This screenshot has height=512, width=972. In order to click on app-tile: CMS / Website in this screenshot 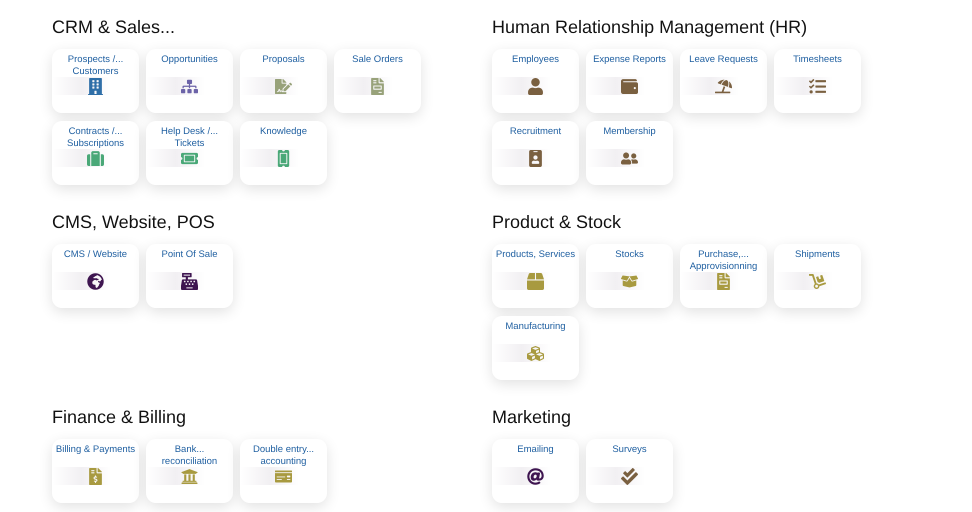, I will do `click(95, 276)`.